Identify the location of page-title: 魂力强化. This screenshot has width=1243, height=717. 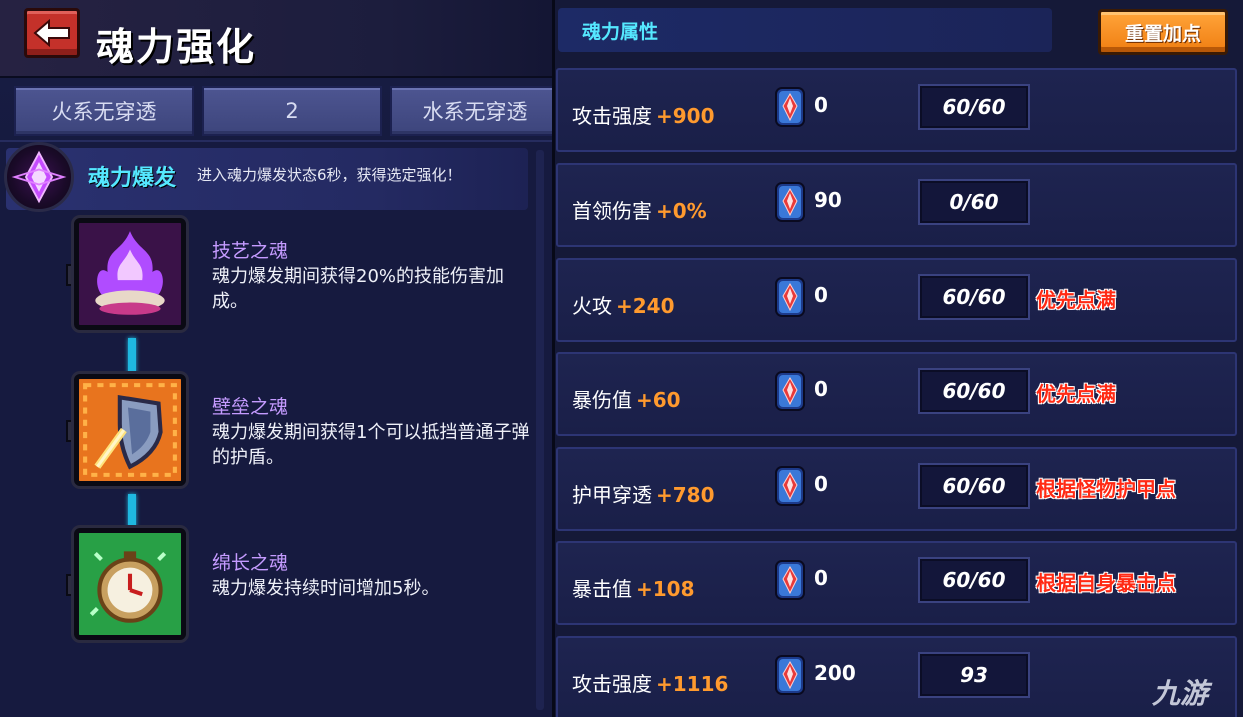
(176, 47).